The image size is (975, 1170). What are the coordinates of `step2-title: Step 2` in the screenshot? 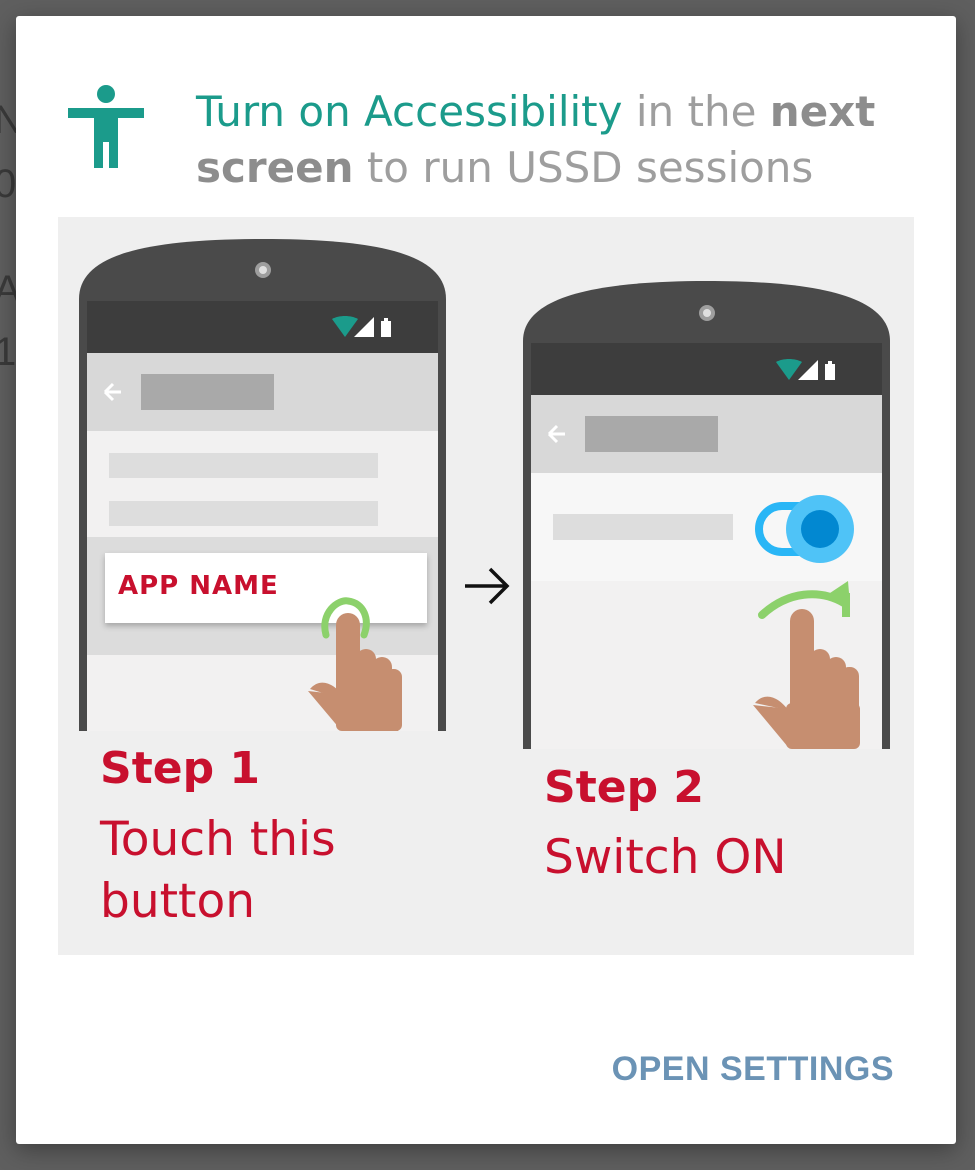 It's located at (624, 787).